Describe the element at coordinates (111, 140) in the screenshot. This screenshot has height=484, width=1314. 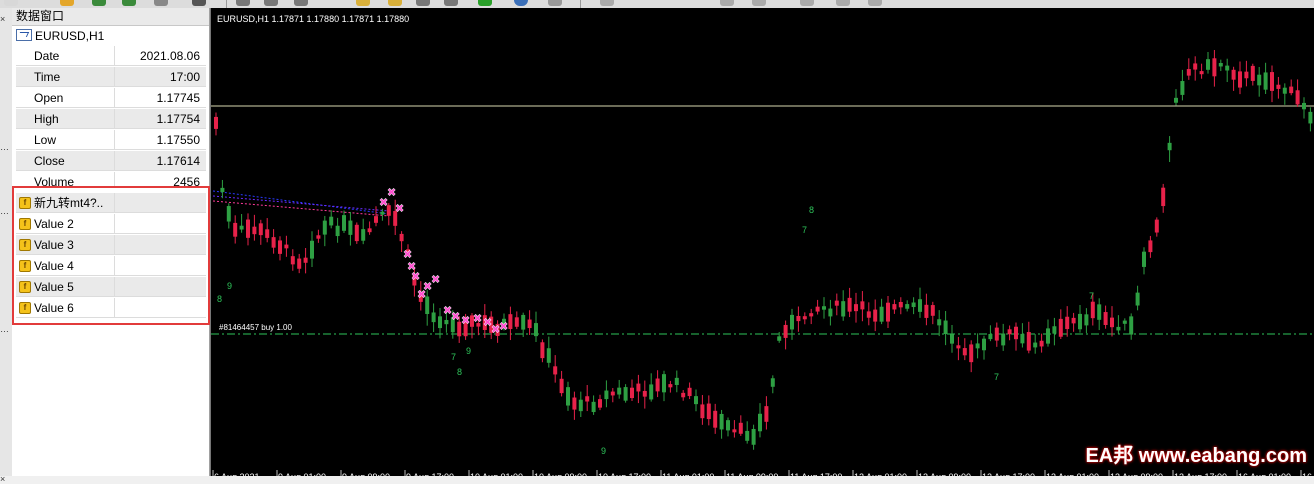
I see `data-row: Low 1.17550` at that location.